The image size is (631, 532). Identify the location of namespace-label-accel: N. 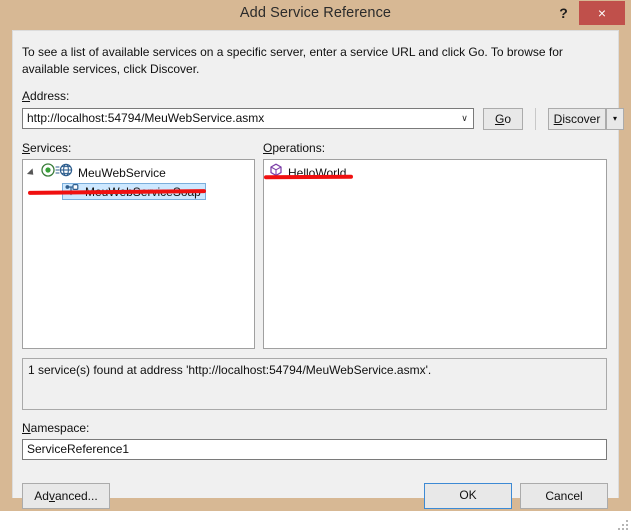
(26, 428).